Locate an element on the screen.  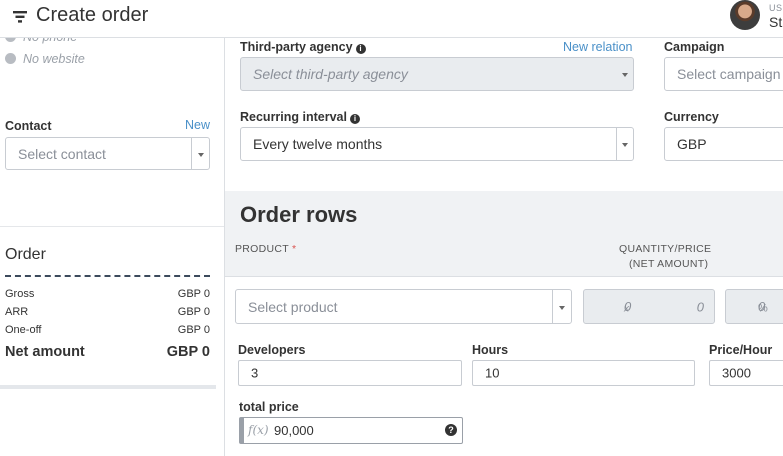
price-value: 0 is located at coordinates (700, 306).